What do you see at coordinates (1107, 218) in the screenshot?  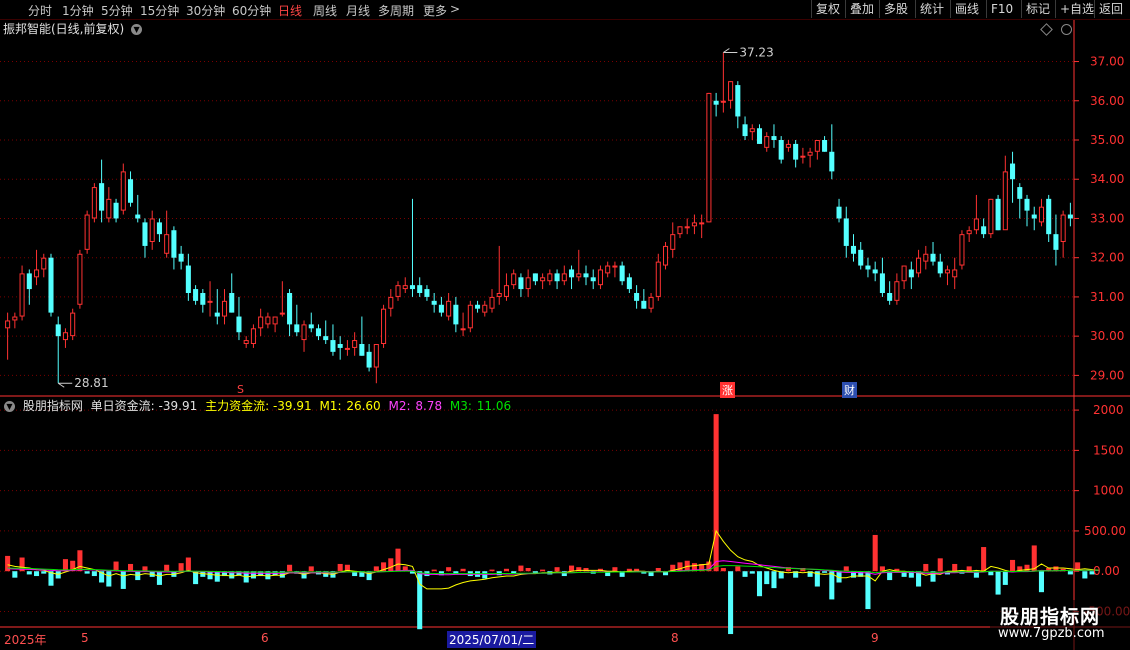 I see `price-tick-label: 33.00` at bounding box center [1107, 218].